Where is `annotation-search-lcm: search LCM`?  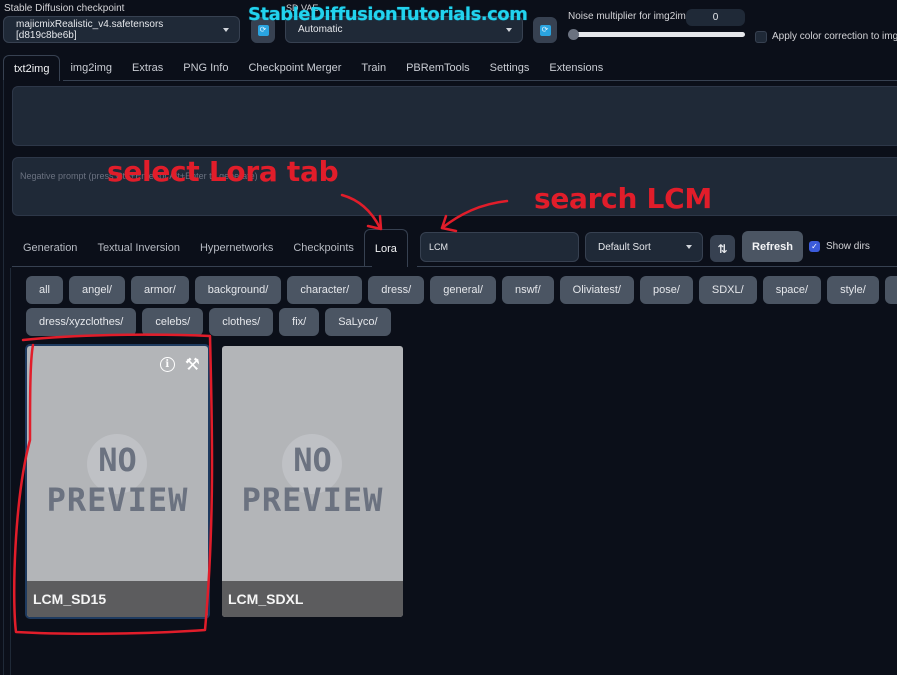
annotation-search-lcm: search LCM is located at coordinates (623, 198).